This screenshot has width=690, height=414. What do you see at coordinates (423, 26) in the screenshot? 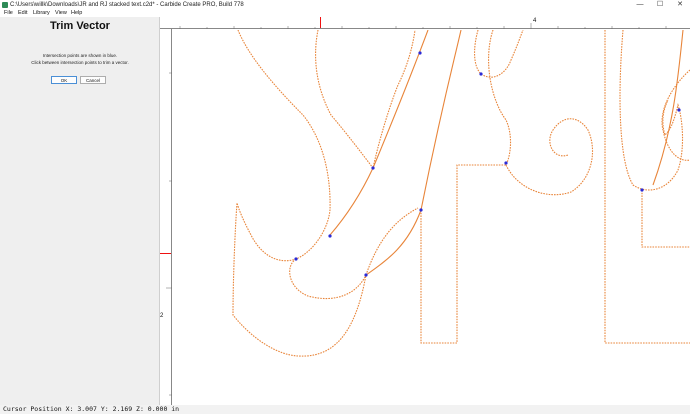
I see `top-ruler-ticks` at bounding box center [423, 26].